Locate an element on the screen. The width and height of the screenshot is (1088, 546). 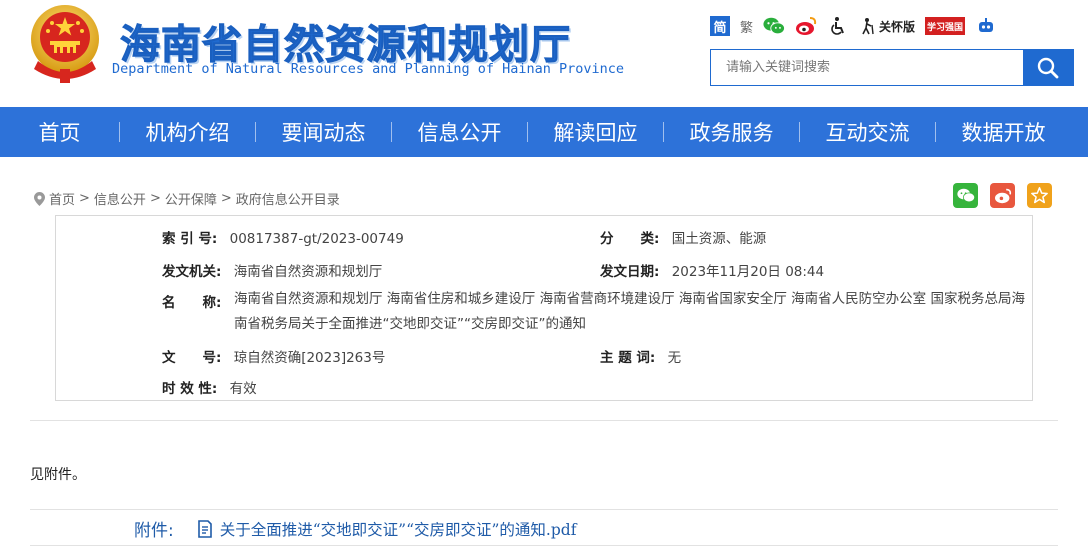
share-favorite-button is located at coordinates (1039, 195).